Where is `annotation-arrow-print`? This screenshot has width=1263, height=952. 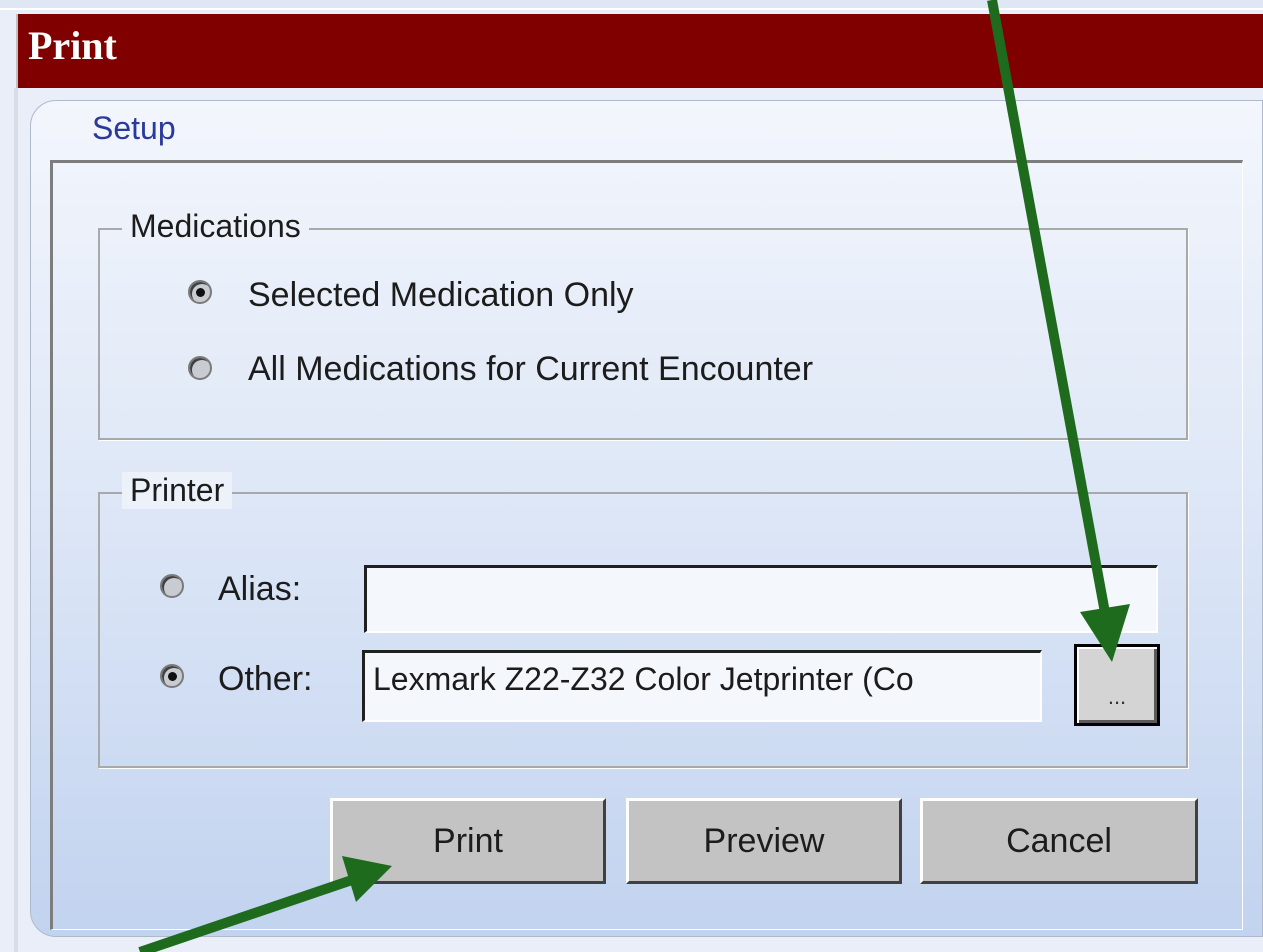 annotation-arrow-print is located at coordinates (265, 904).